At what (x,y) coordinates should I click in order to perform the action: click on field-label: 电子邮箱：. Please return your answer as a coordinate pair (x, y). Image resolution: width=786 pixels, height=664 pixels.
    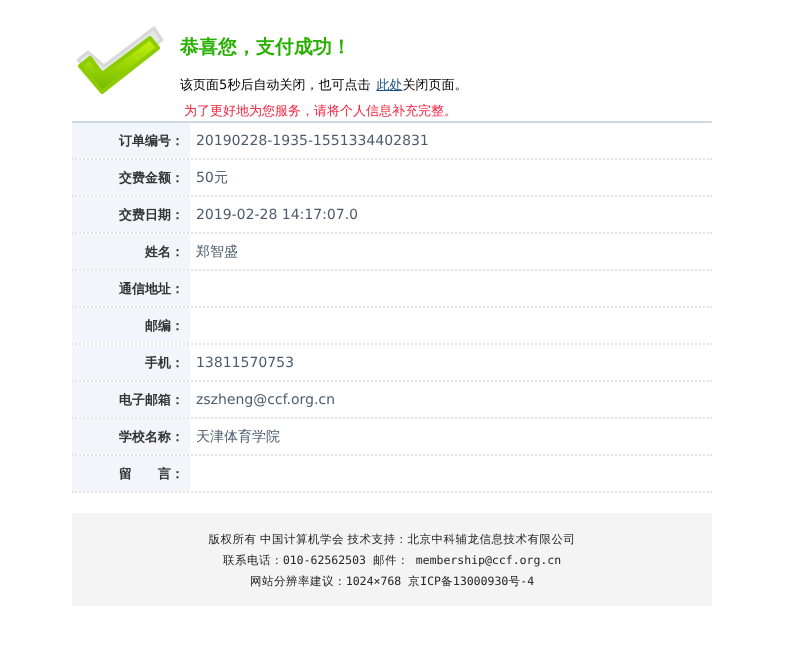
    Looking at the image, I should click on (151, 400).